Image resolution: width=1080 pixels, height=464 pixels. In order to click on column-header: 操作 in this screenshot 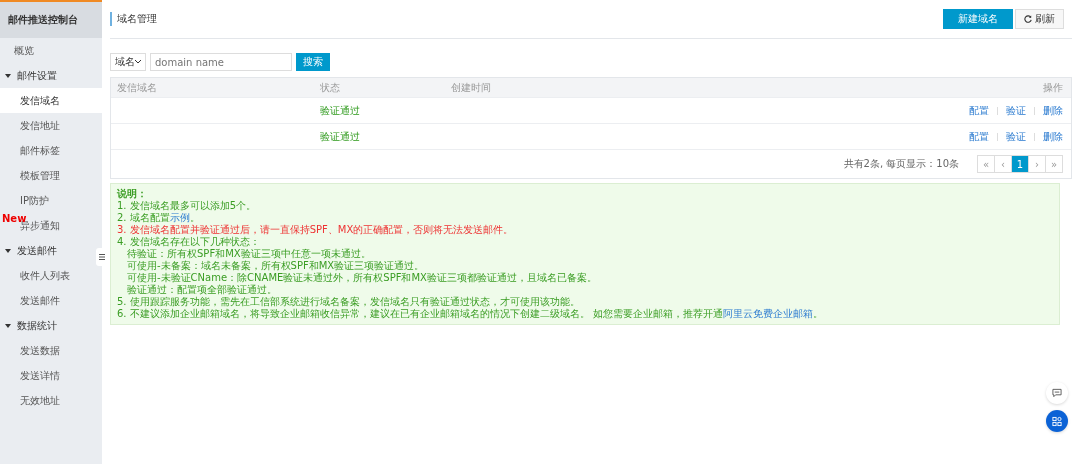, I will do `click(1053, 87)`.